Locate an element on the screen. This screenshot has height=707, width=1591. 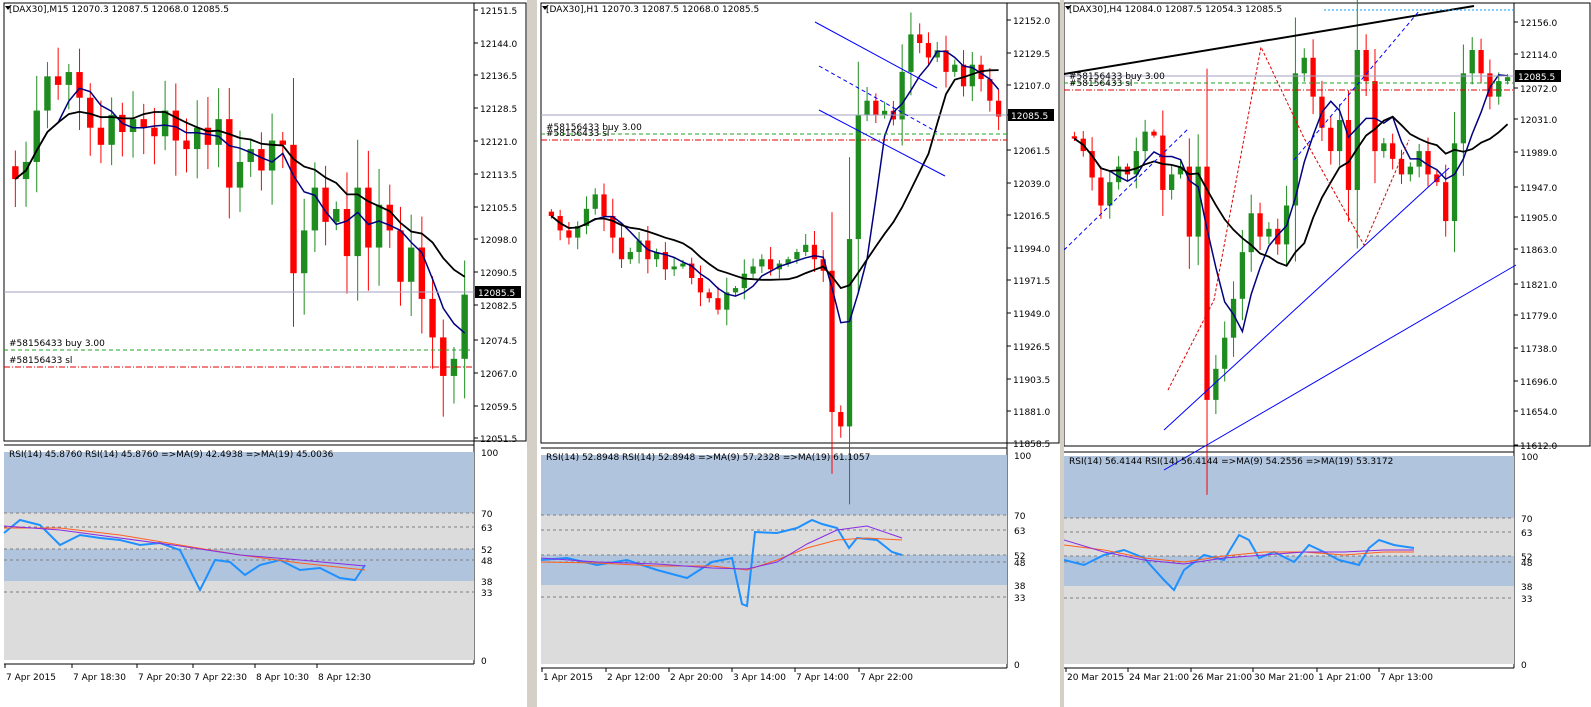
price-axis-label: 12105.5 is located at coordinates (498, 209).